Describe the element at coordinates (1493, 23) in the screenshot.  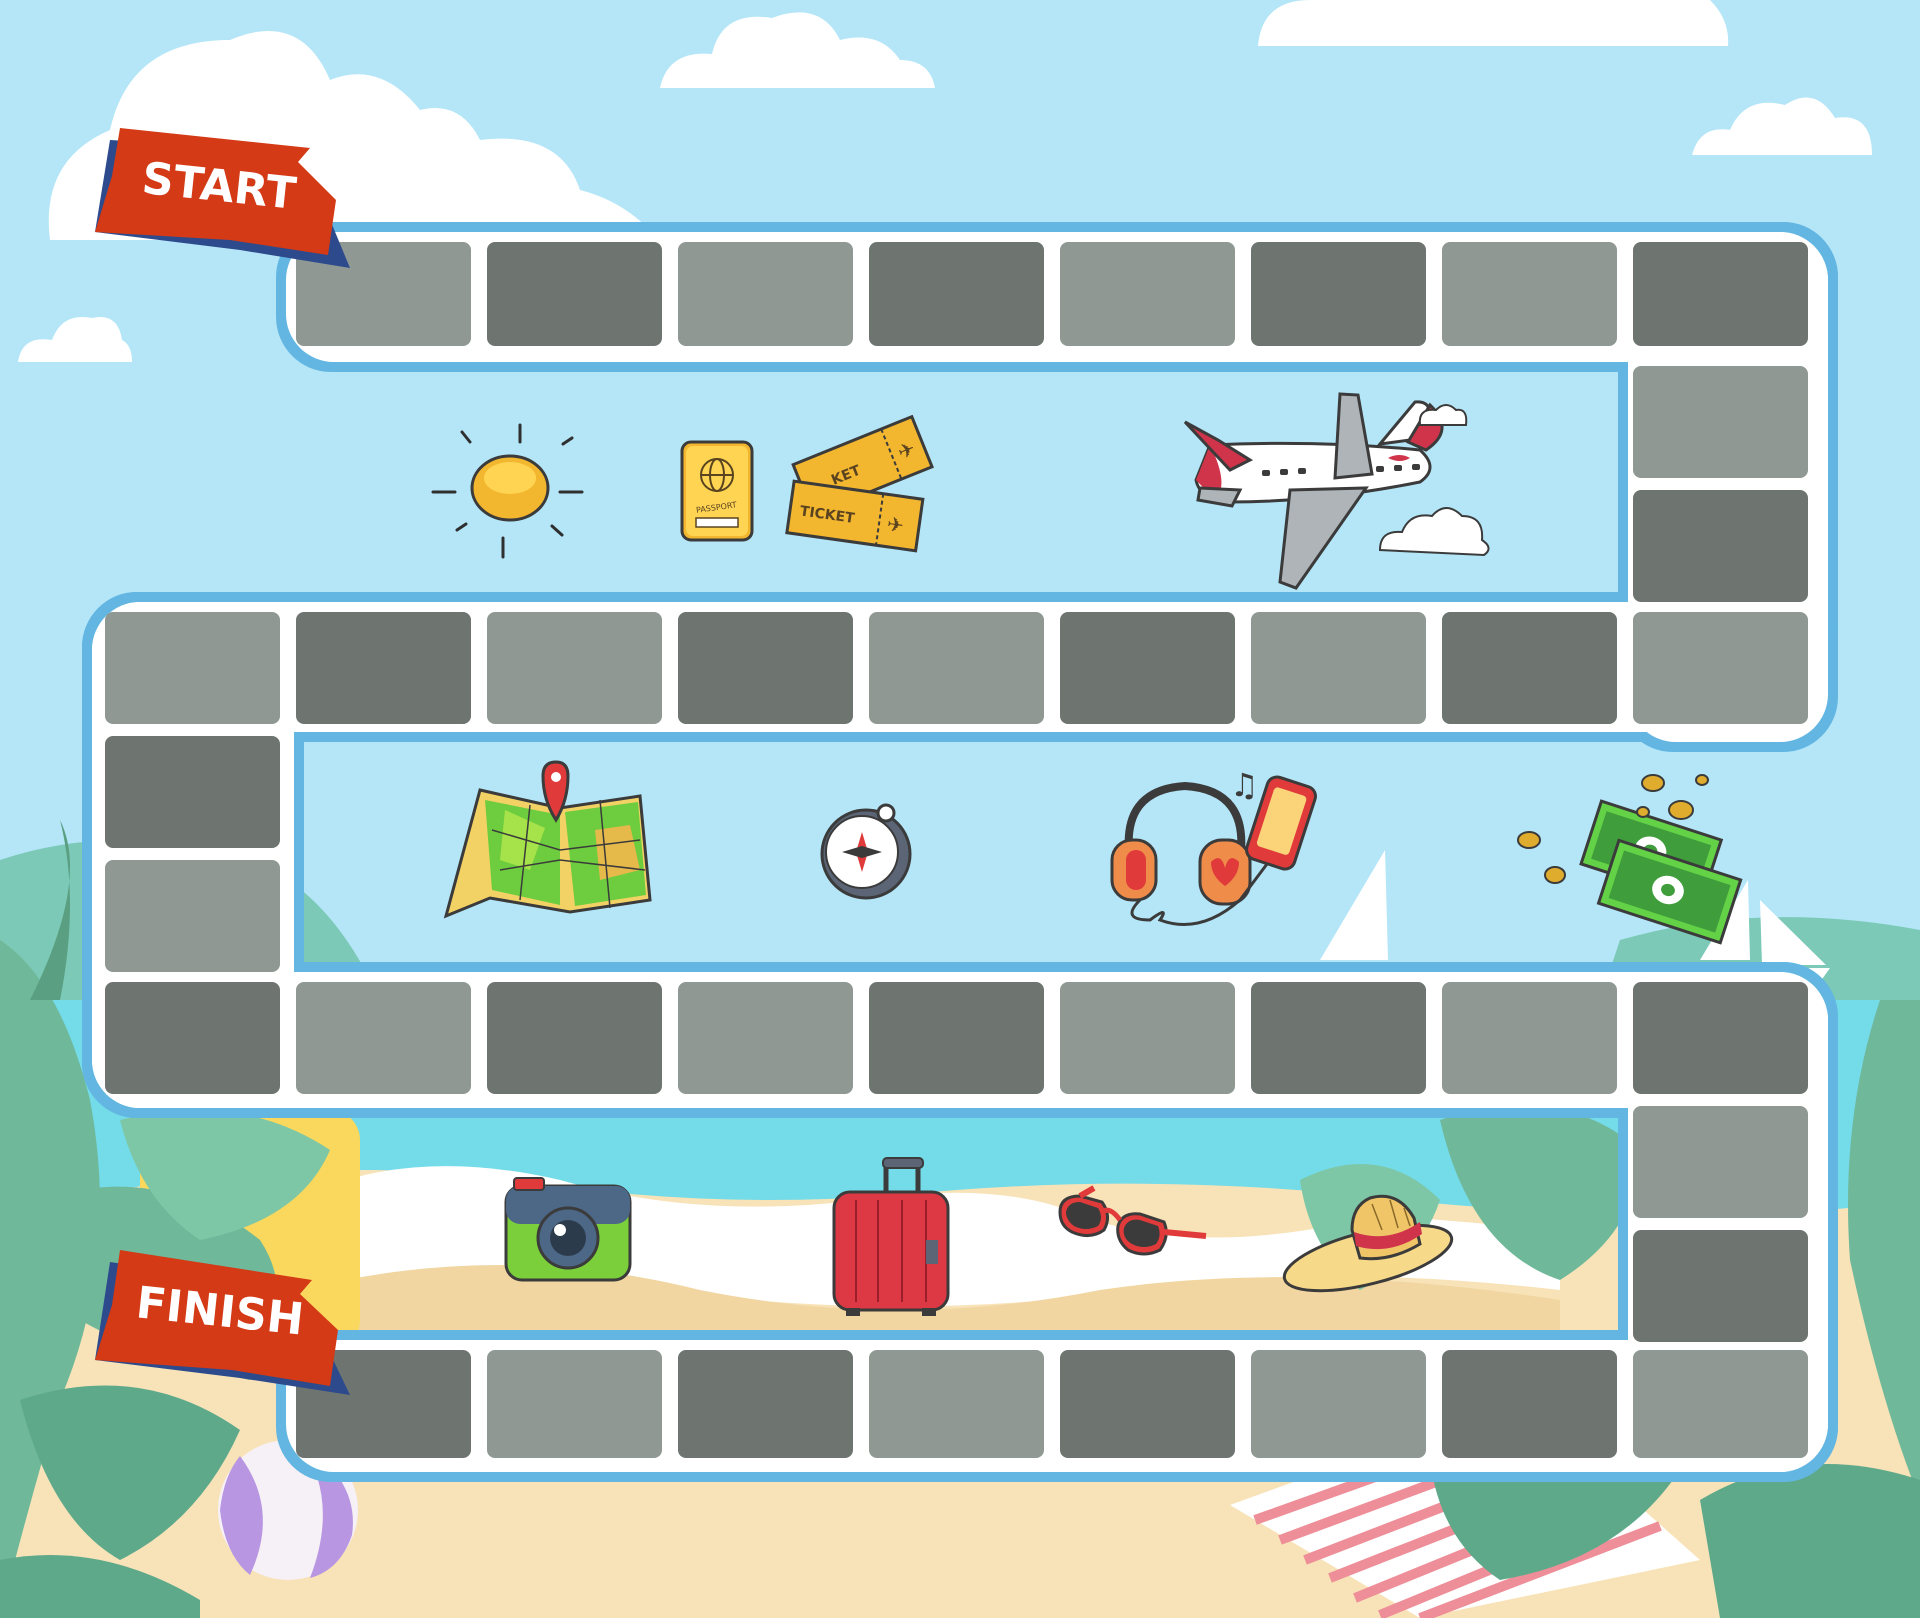
I see `cloud-icon` at that location.